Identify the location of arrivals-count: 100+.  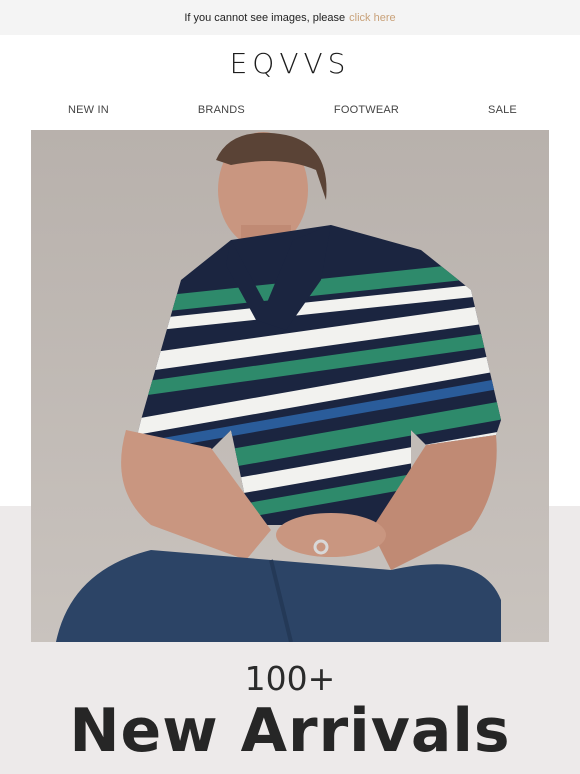
(290, 678).